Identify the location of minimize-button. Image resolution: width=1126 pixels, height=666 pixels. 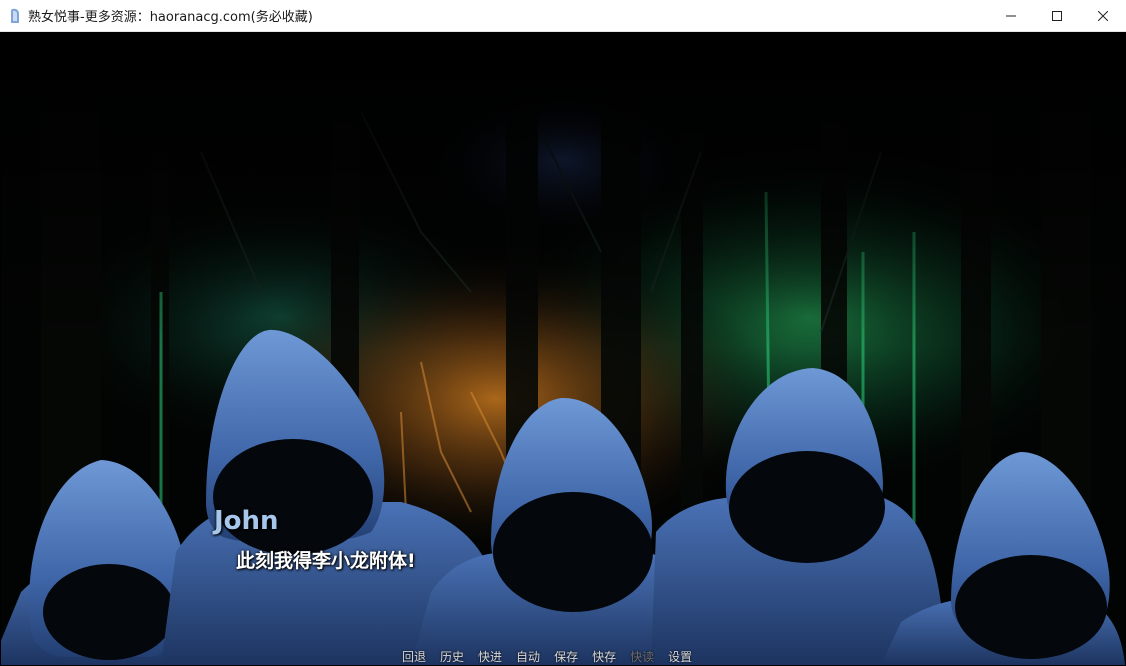
(1011, 16).